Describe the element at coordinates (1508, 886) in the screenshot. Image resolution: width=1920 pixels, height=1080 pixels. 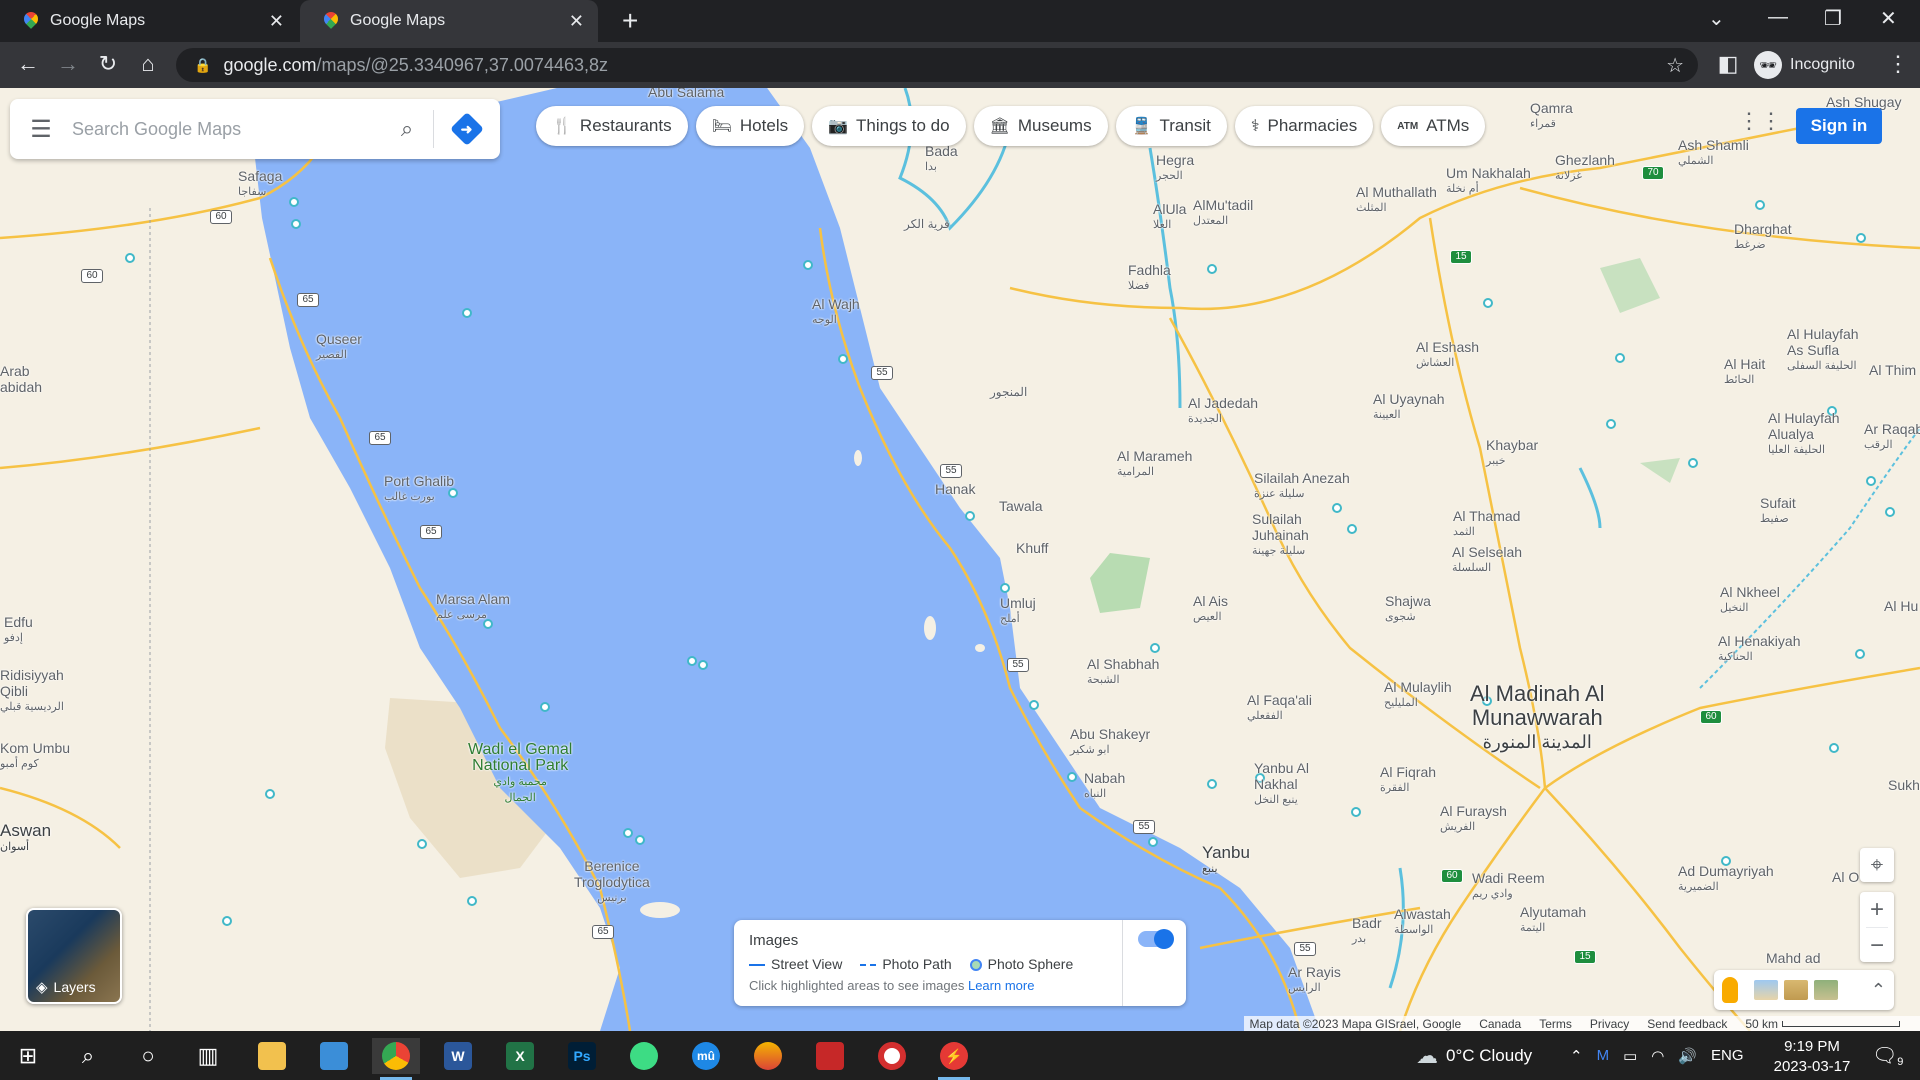
I see `place-wadi-reem: Wadi Reem وادي ريم` at that location.